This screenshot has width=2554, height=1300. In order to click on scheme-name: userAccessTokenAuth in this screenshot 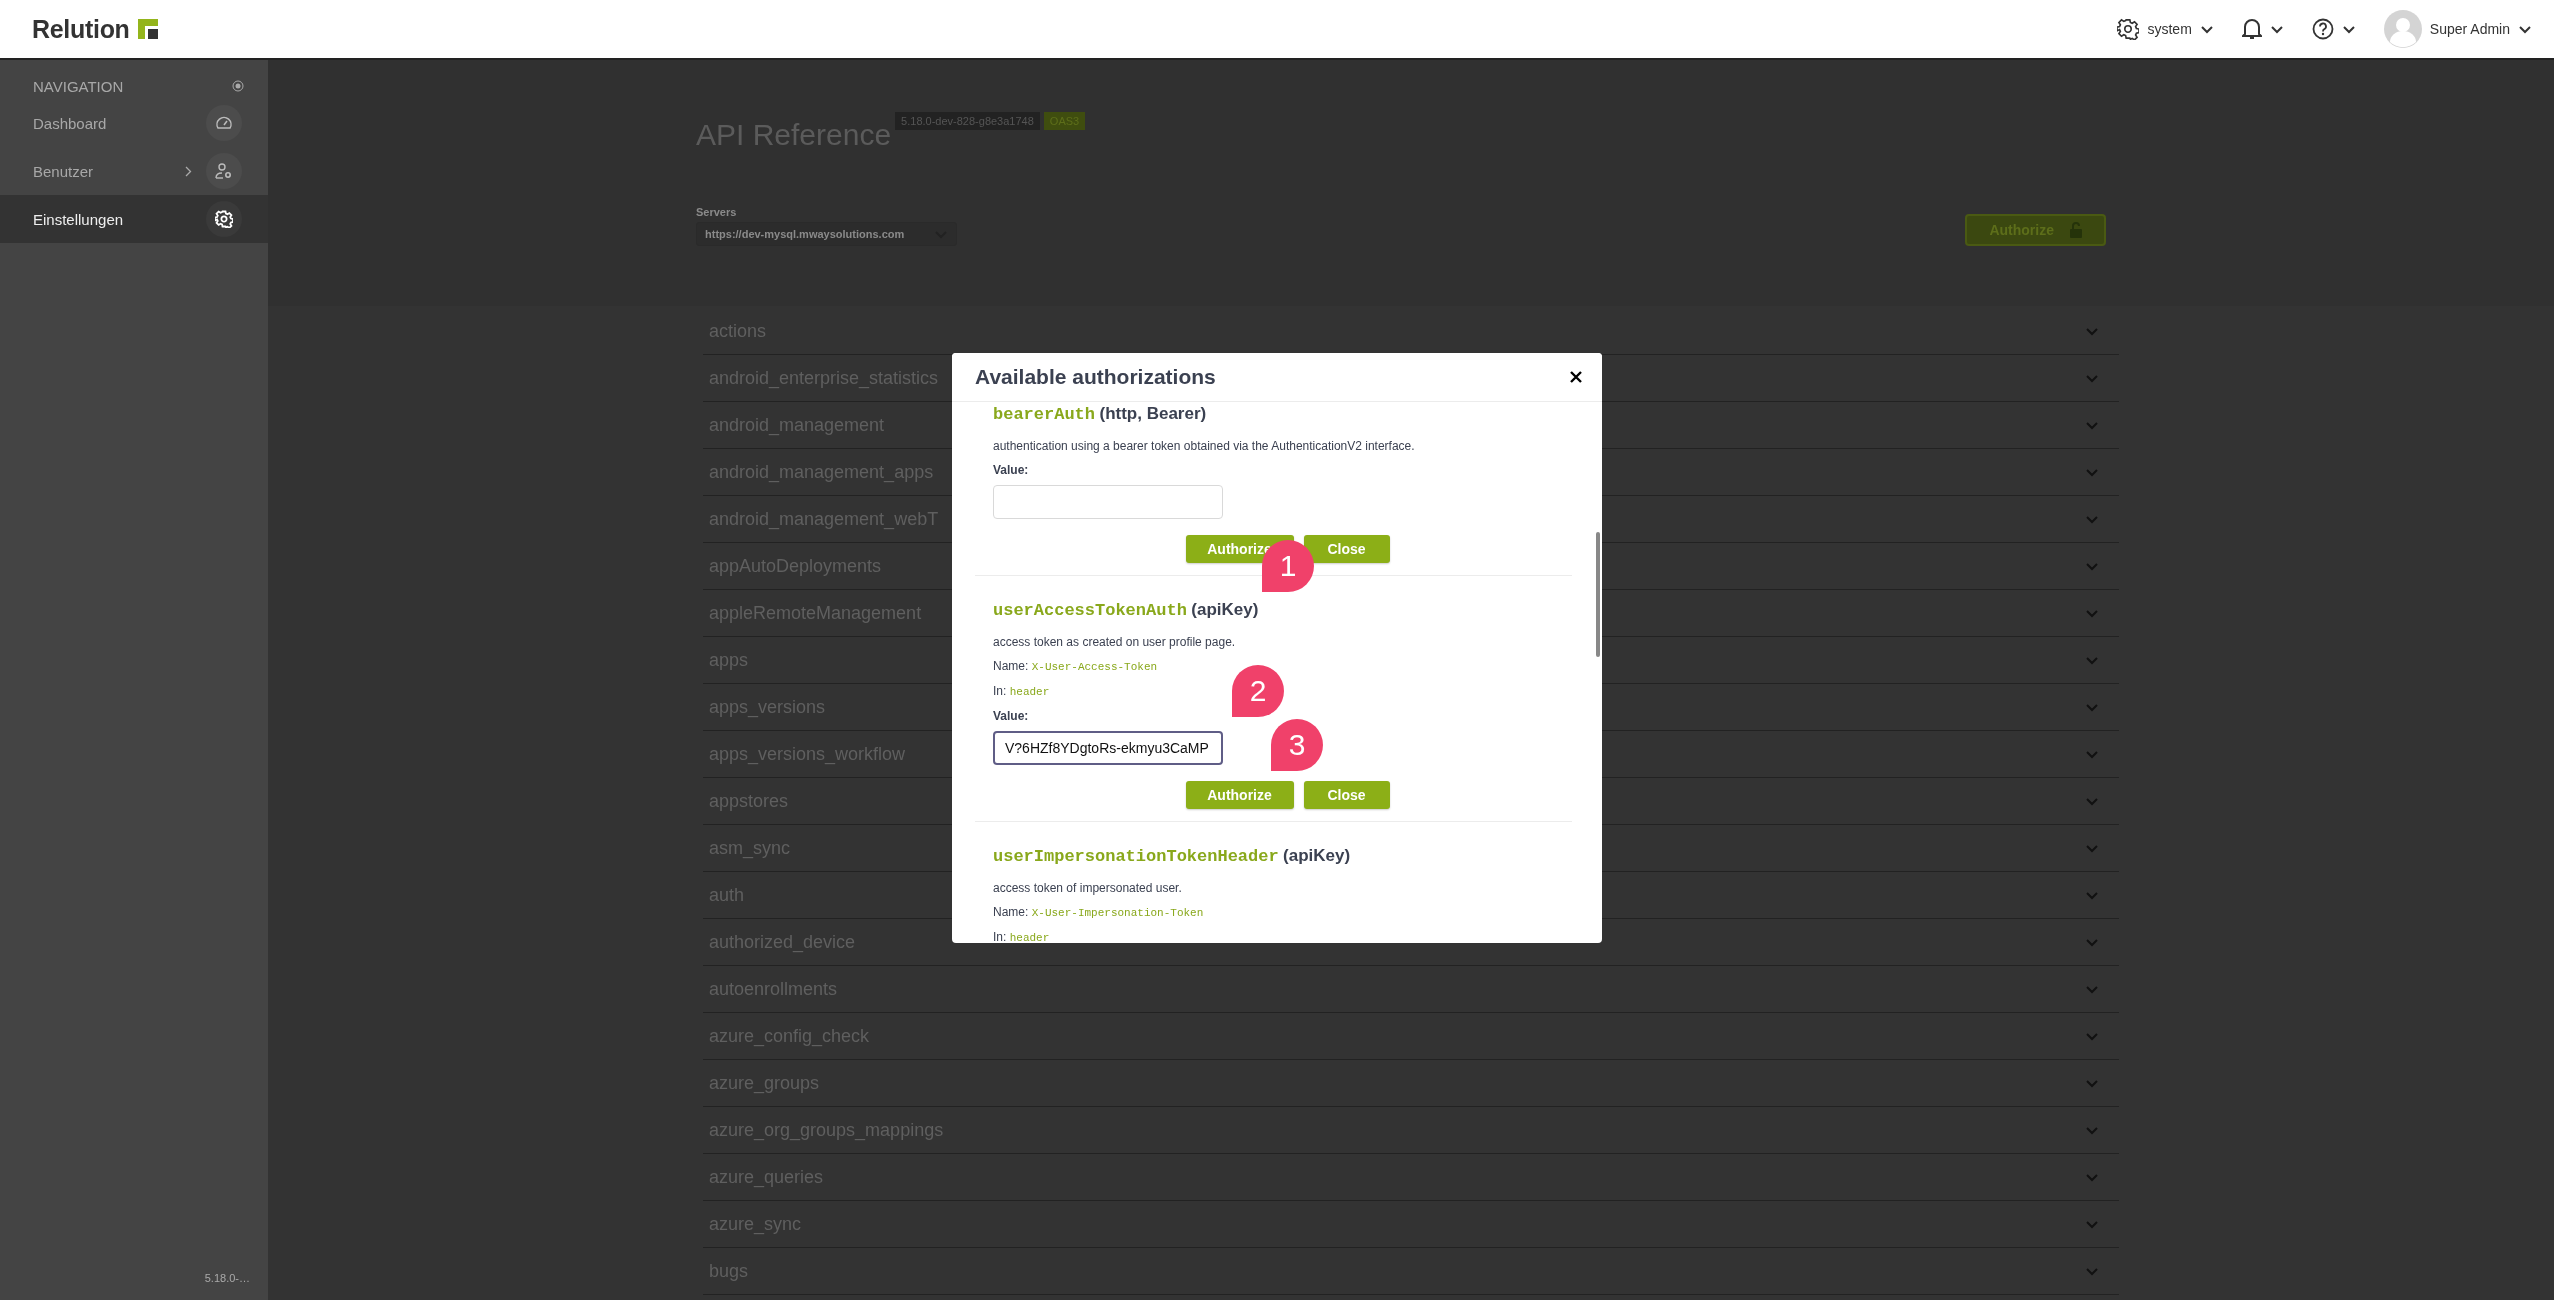, I will do `click(1090, 610)`.